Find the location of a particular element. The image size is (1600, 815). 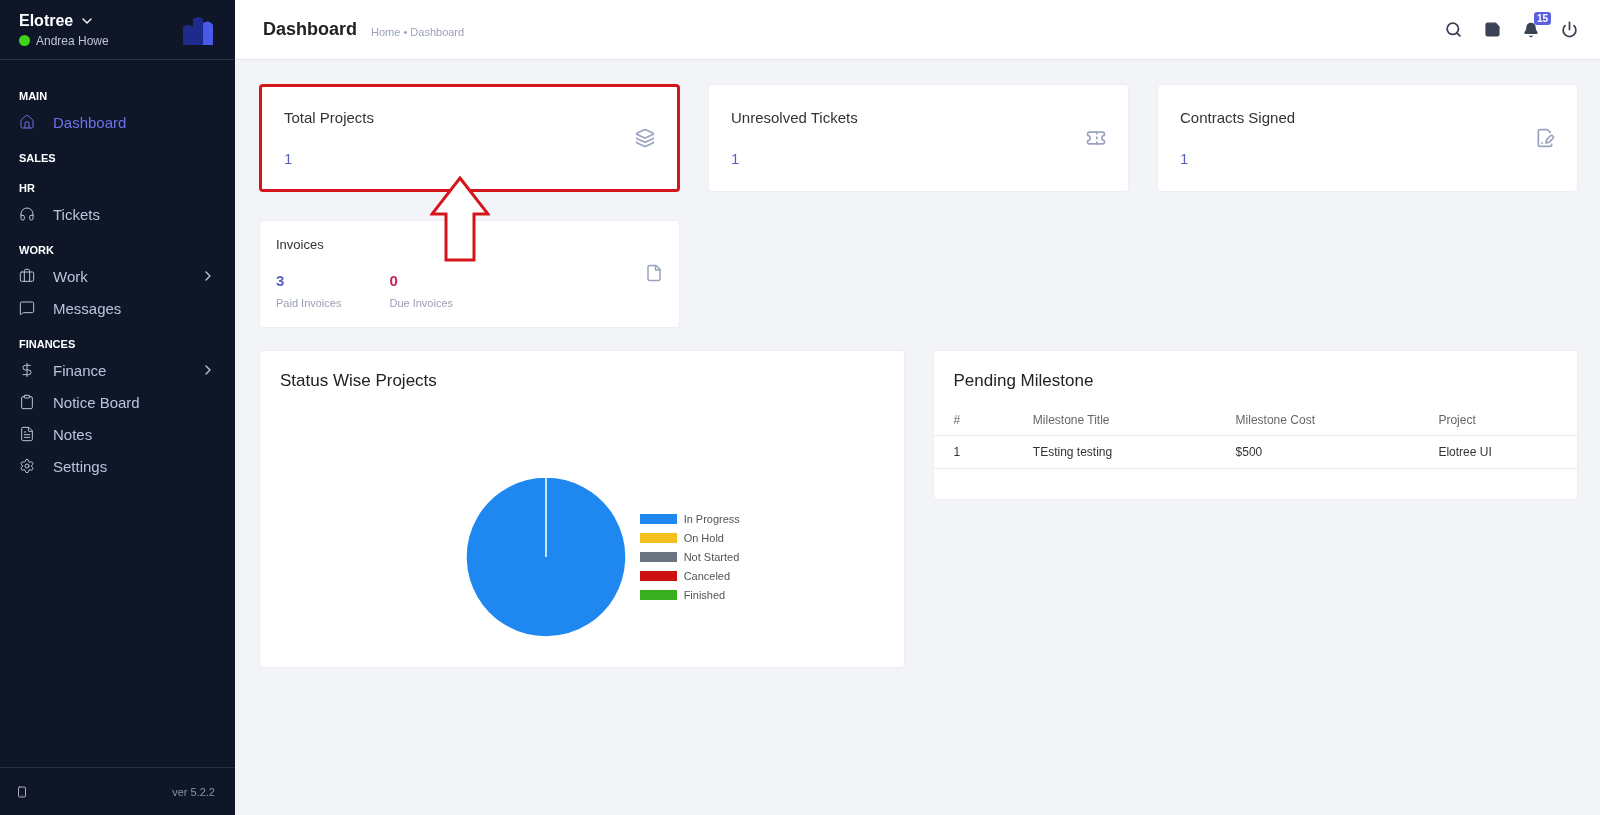

nav-item: Messages is located at coordinates (117, 308).